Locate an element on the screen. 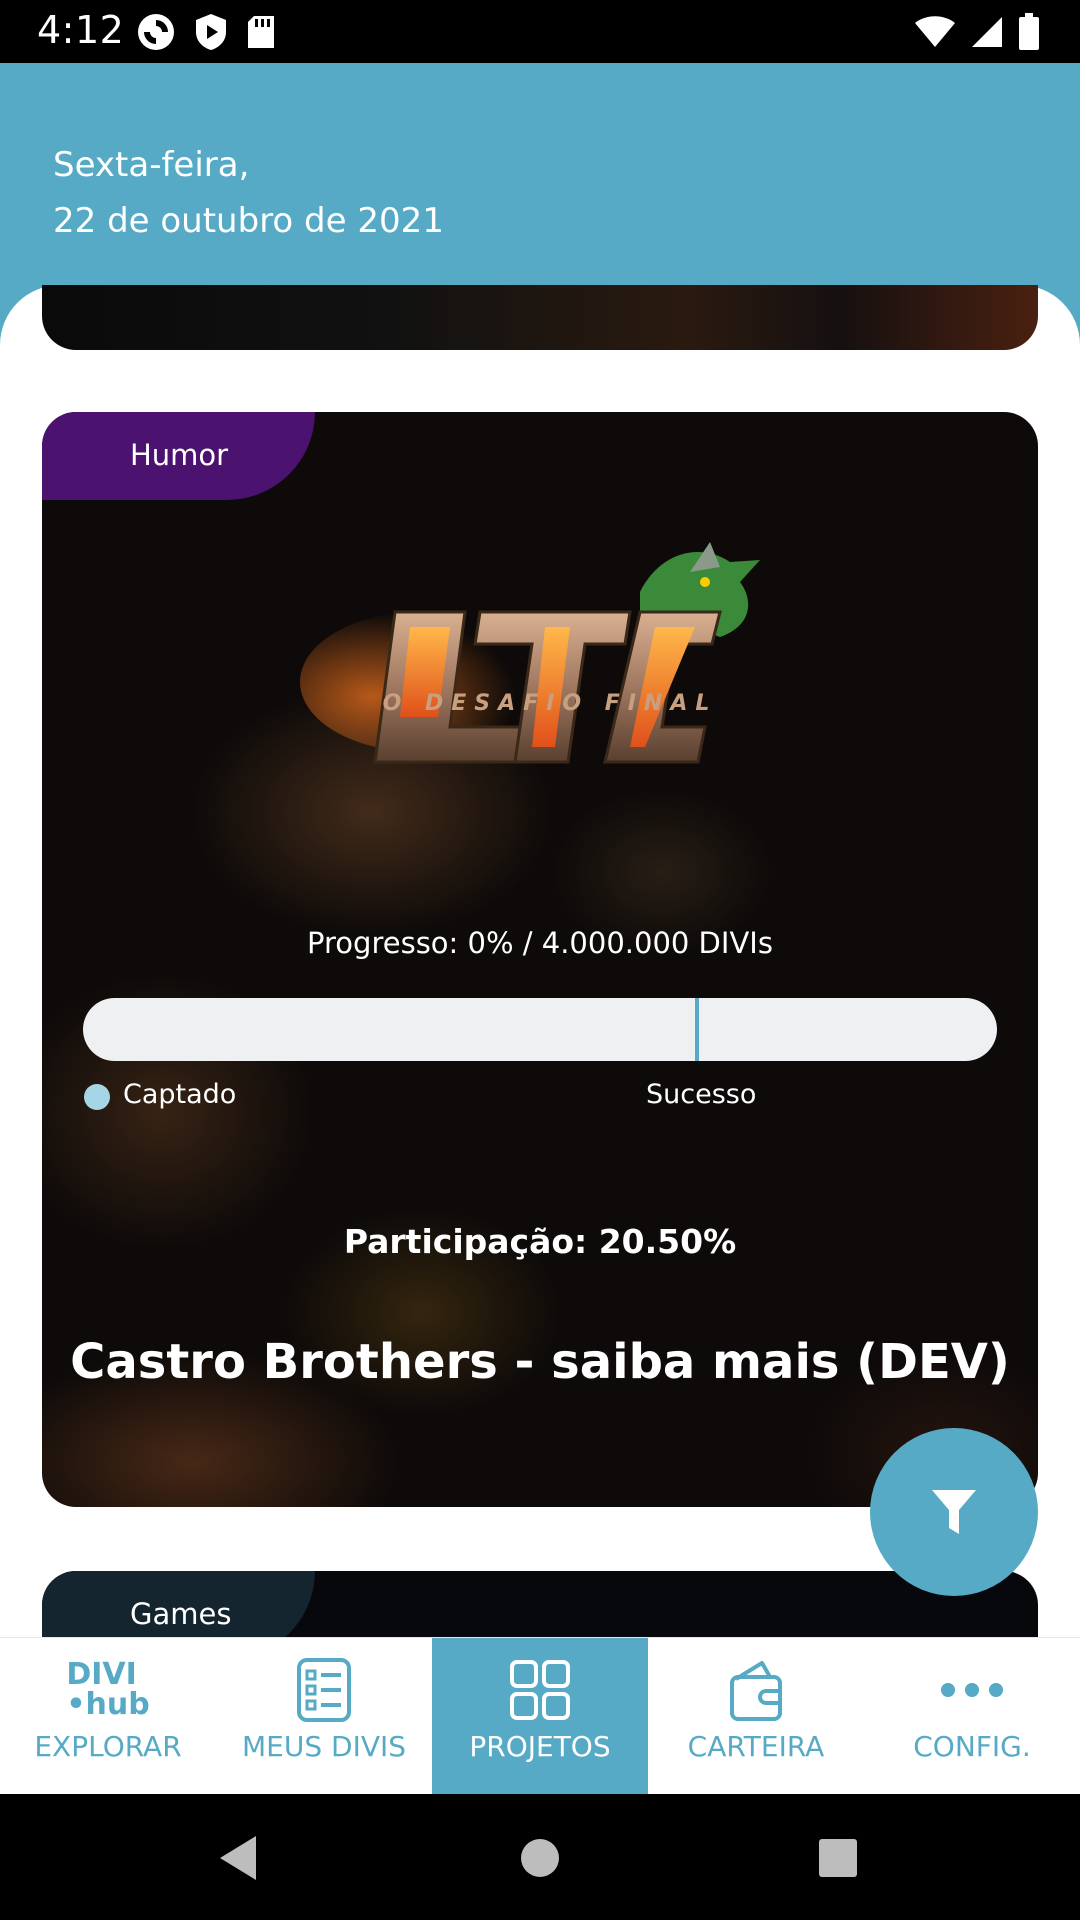  legend-captado: Captado is located at coordinates (180, 1094).